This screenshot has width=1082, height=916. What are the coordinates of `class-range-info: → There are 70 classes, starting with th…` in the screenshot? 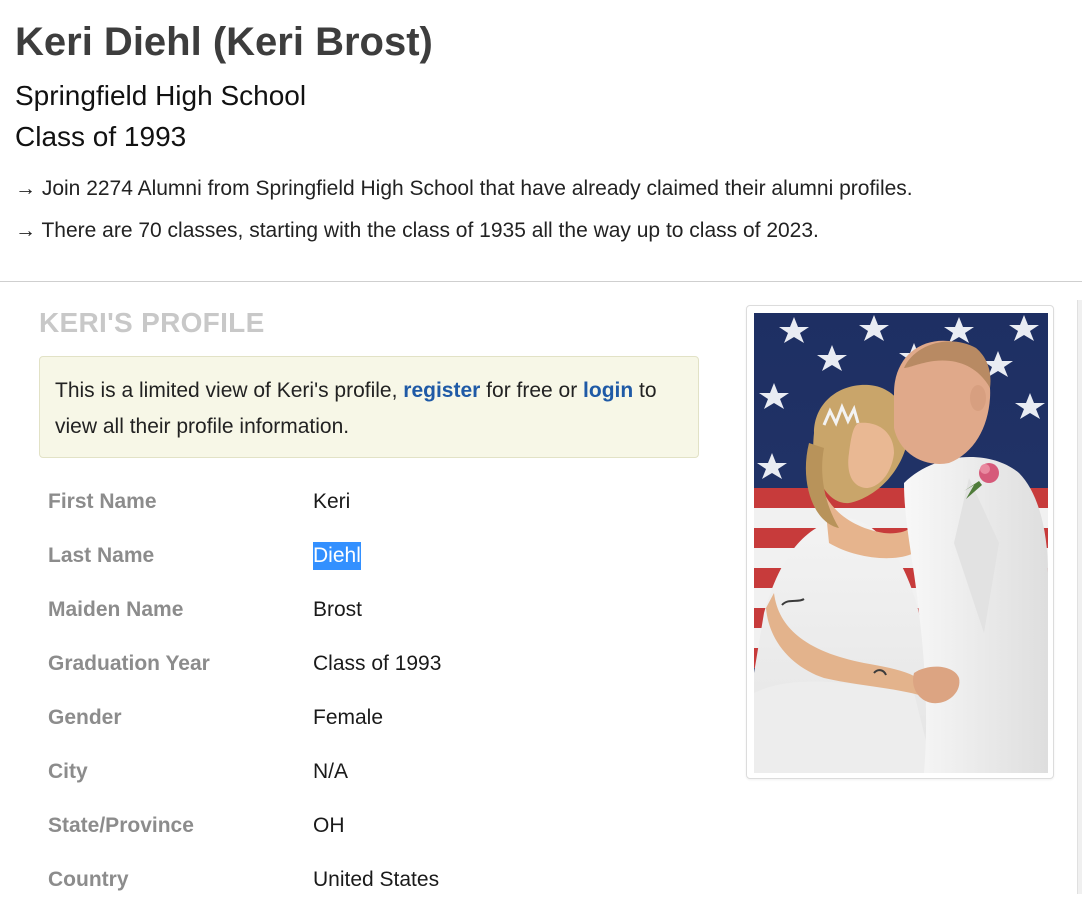 It's located at (417, 230).